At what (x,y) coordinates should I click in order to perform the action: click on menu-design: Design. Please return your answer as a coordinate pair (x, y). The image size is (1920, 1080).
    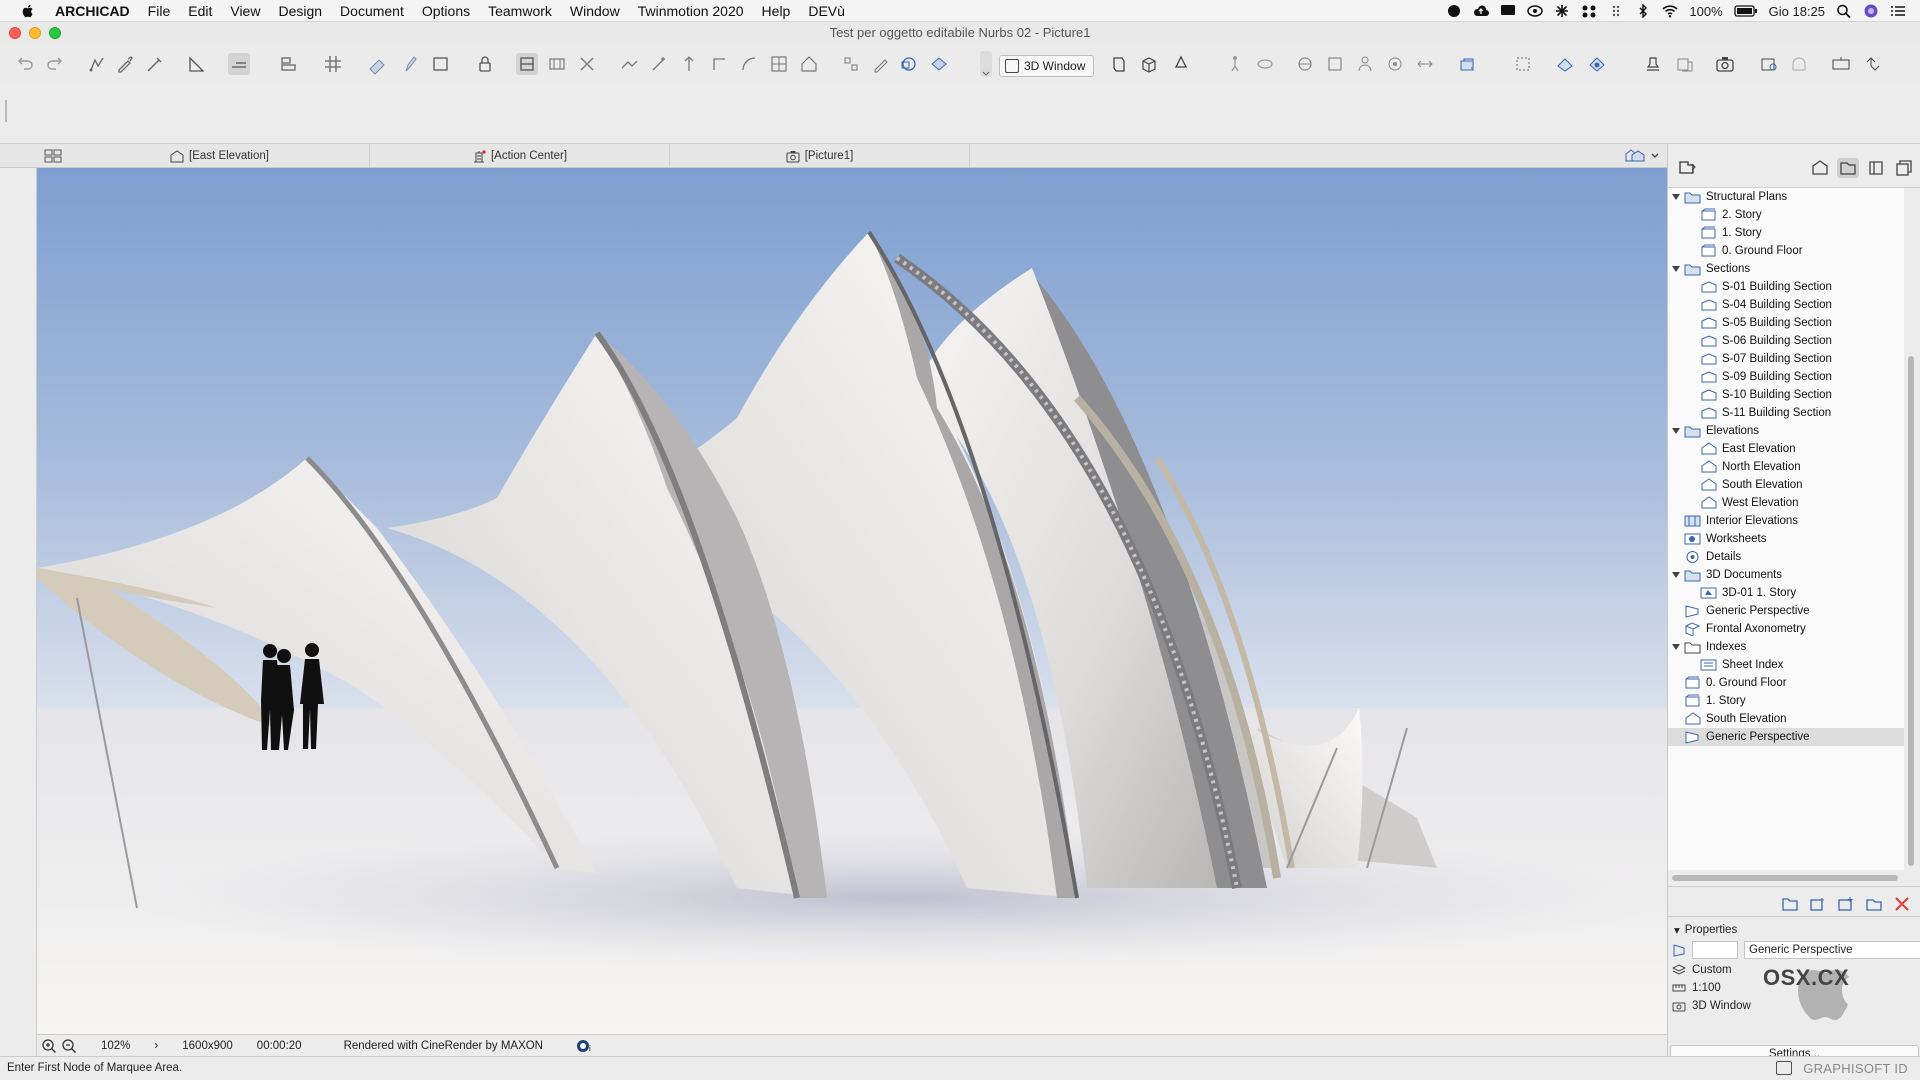
    Looking at the image, I should click on (300, 11).